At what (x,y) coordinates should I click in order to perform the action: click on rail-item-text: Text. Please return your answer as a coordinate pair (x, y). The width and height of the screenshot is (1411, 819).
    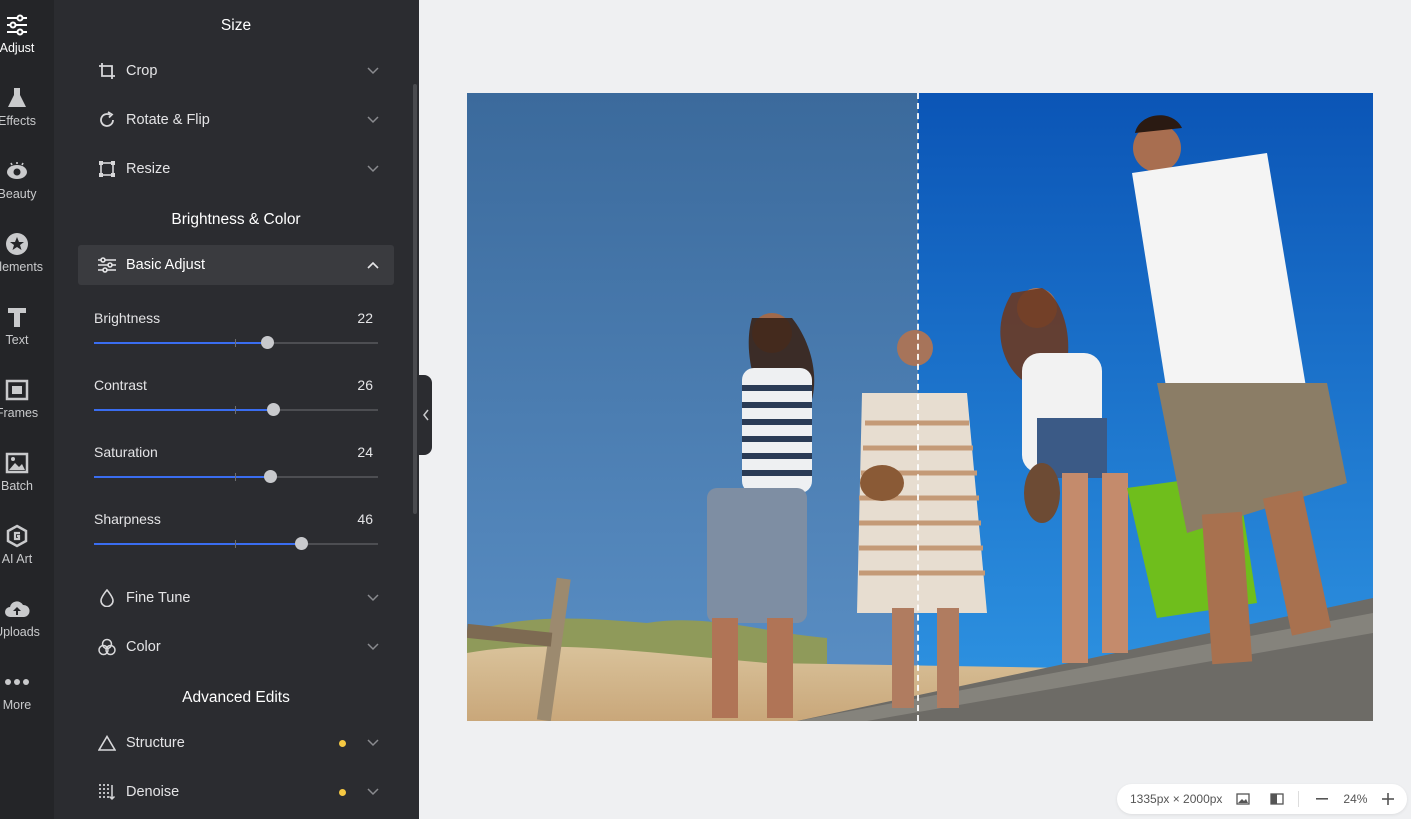
    Looking at the image, I should click on (21, 327).